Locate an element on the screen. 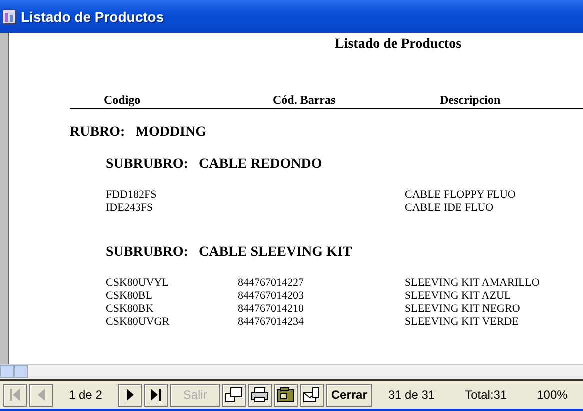 The height and width of the screenshot is (411, 583). code-cell-text: CSK80BL is located at coordinates (130, 296).